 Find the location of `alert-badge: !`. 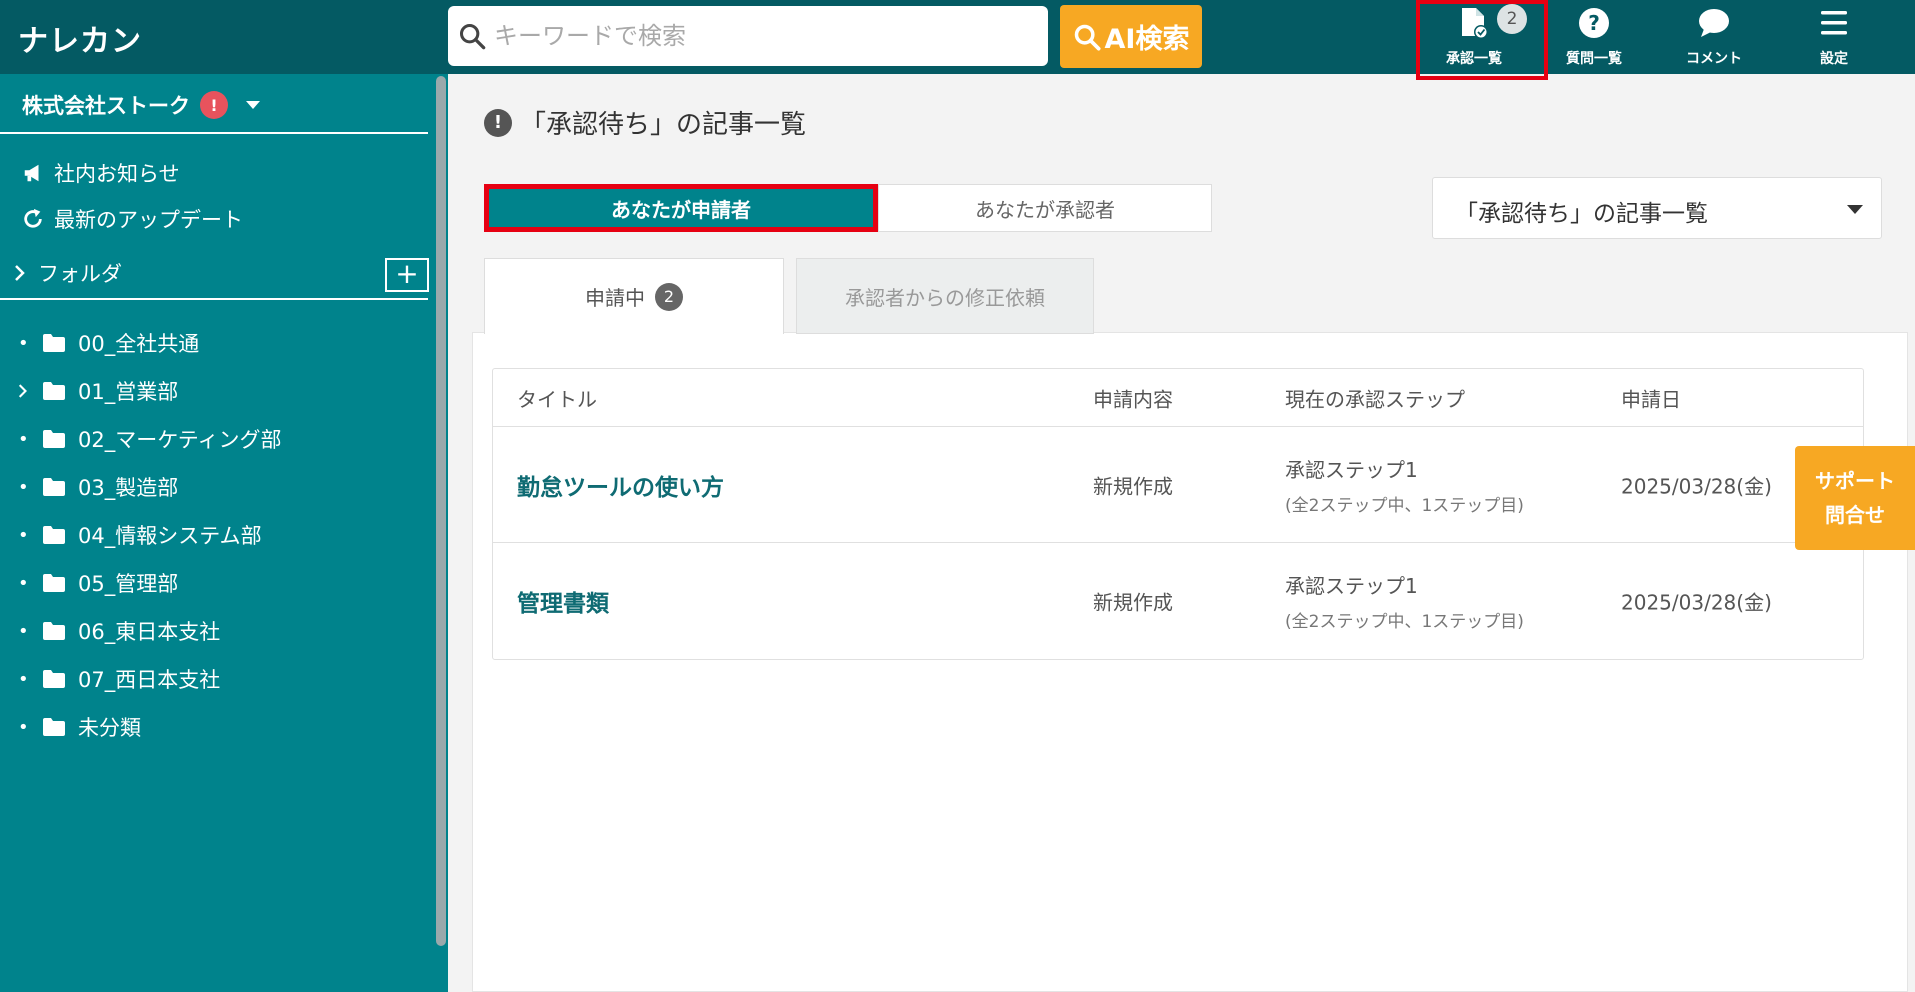

alert-badge: ! is located at coordinates (214, 105).